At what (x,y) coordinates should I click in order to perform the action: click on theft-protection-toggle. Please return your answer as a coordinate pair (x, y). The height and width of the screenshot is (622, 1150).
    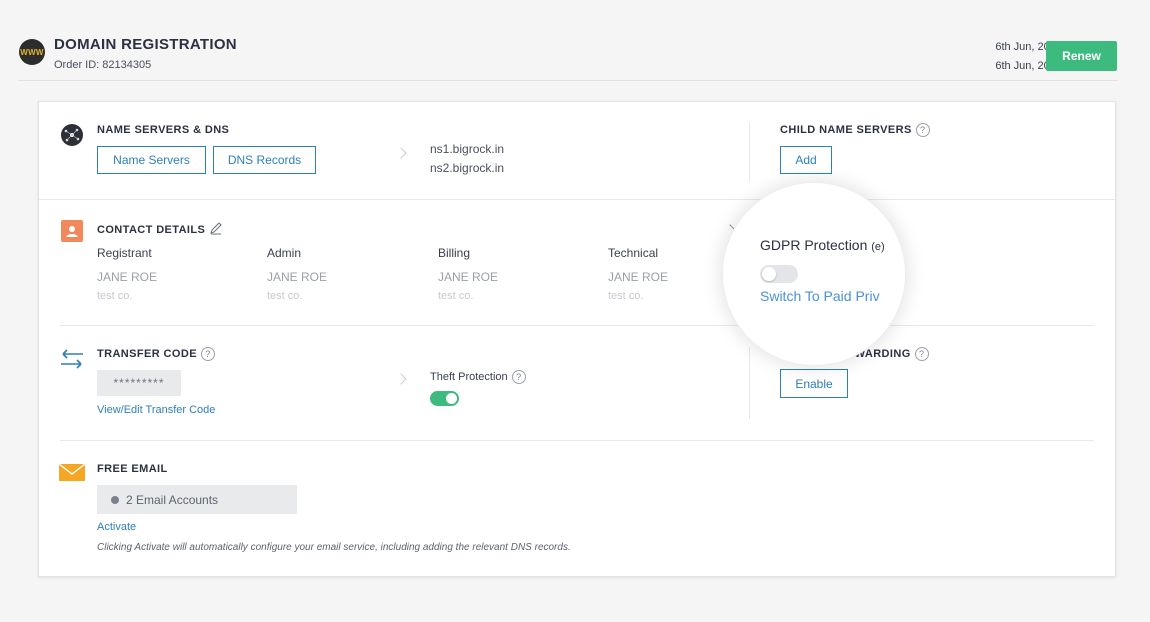
    Looking at the image, I should click on (444, 398).